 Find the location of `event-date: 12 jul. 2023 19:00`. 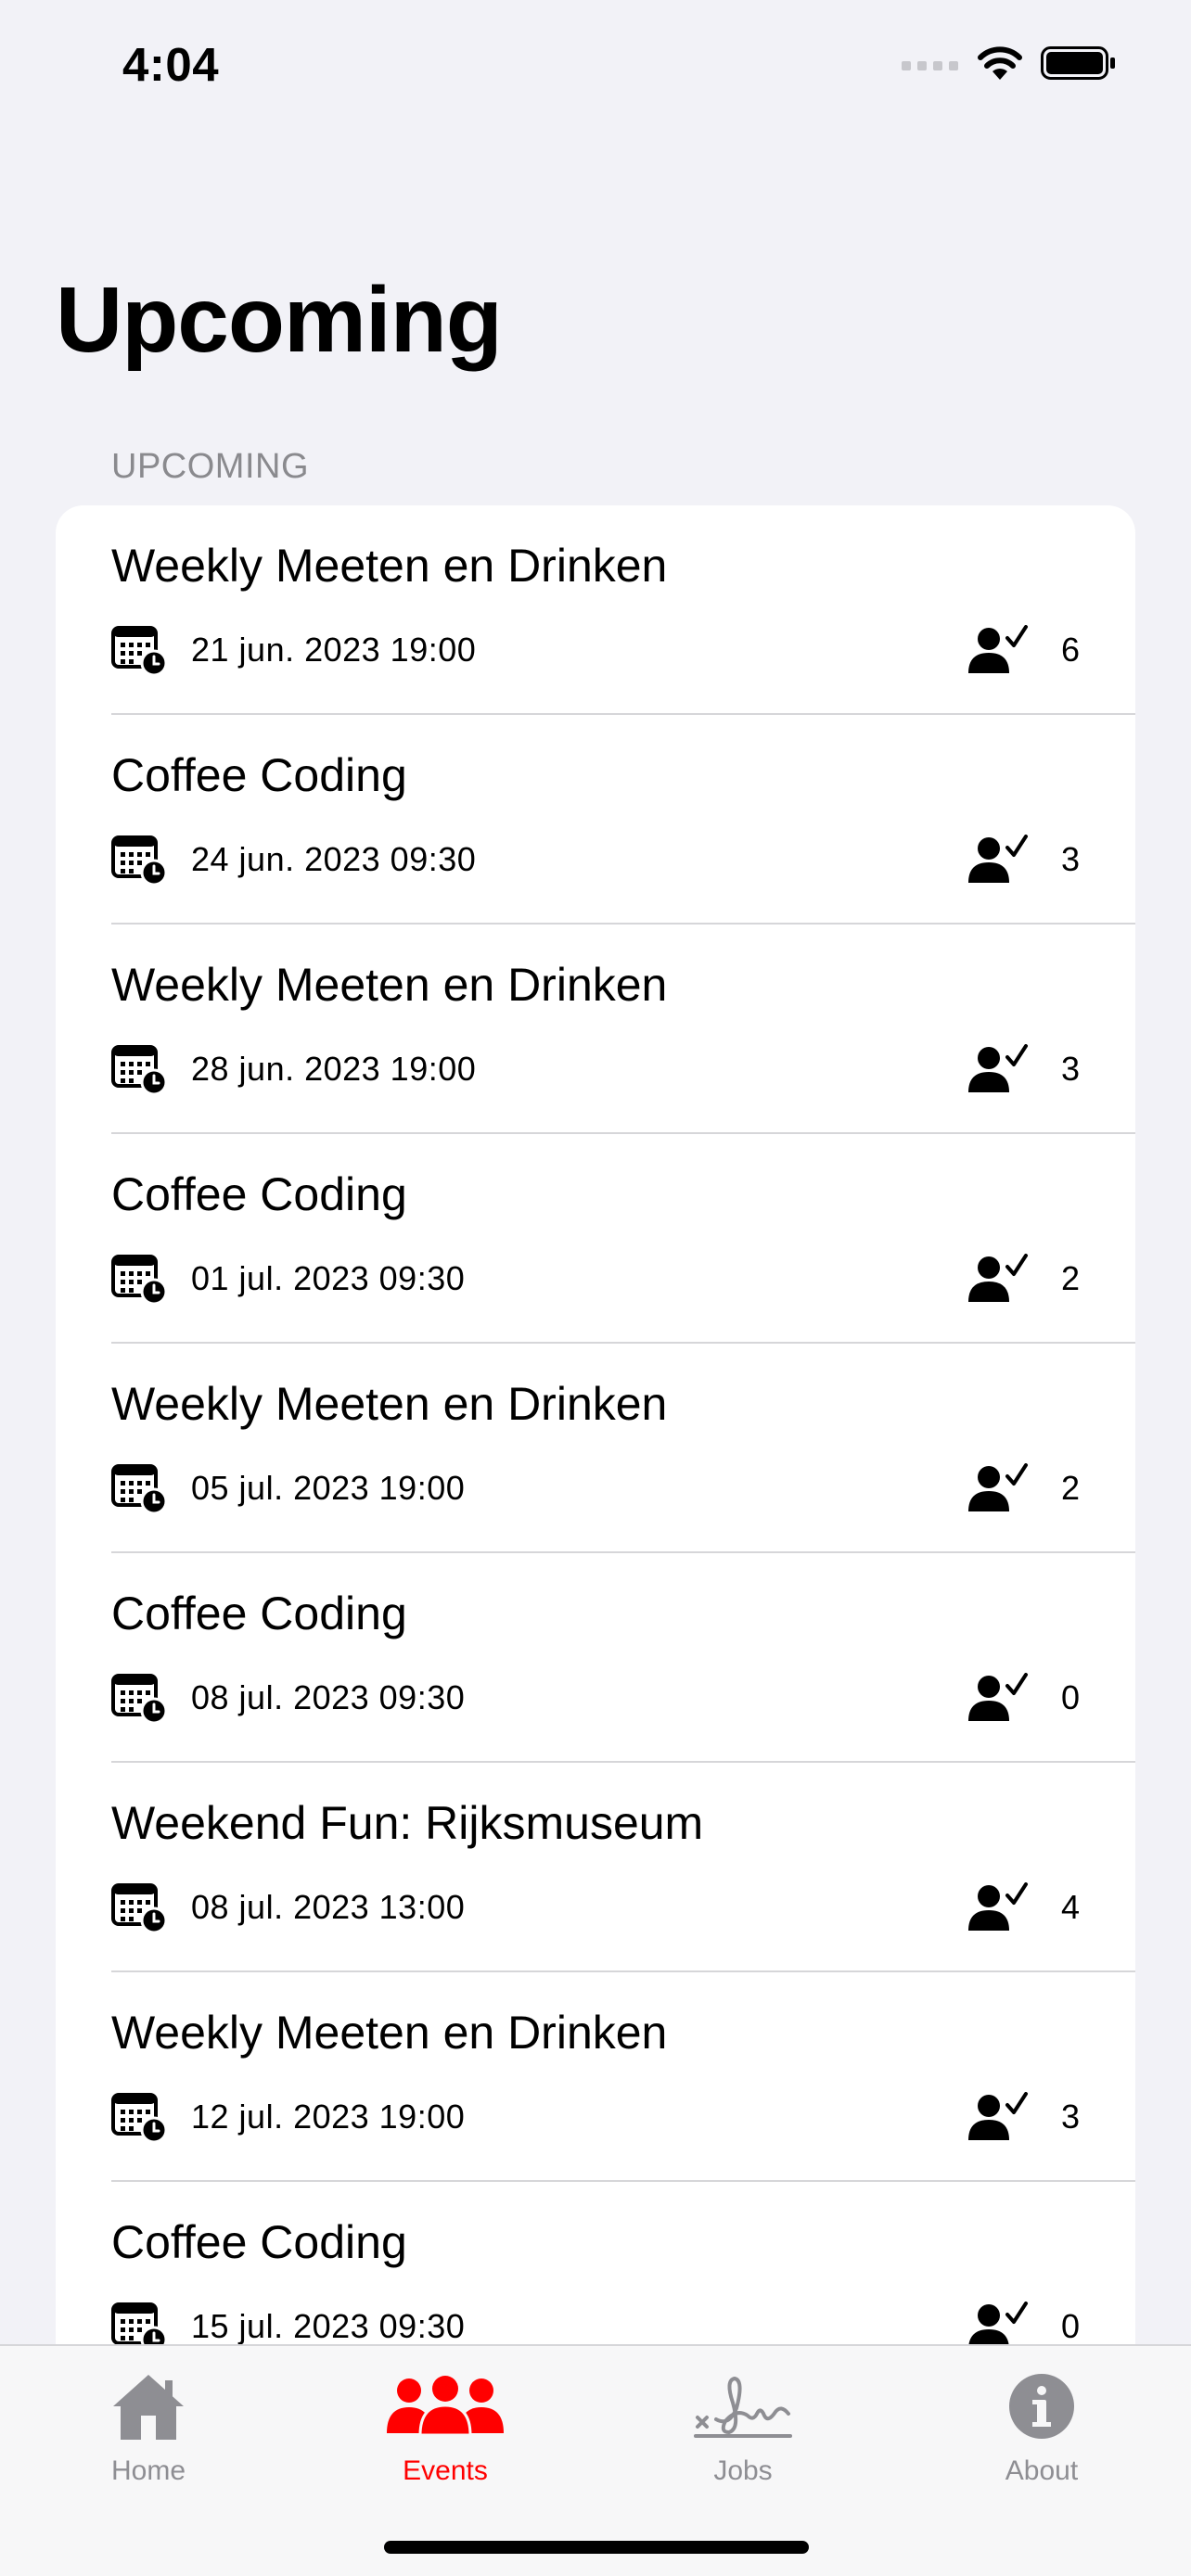

event-date: 12 jul. 2023 19:00 is located at coordinates (328, 2117).